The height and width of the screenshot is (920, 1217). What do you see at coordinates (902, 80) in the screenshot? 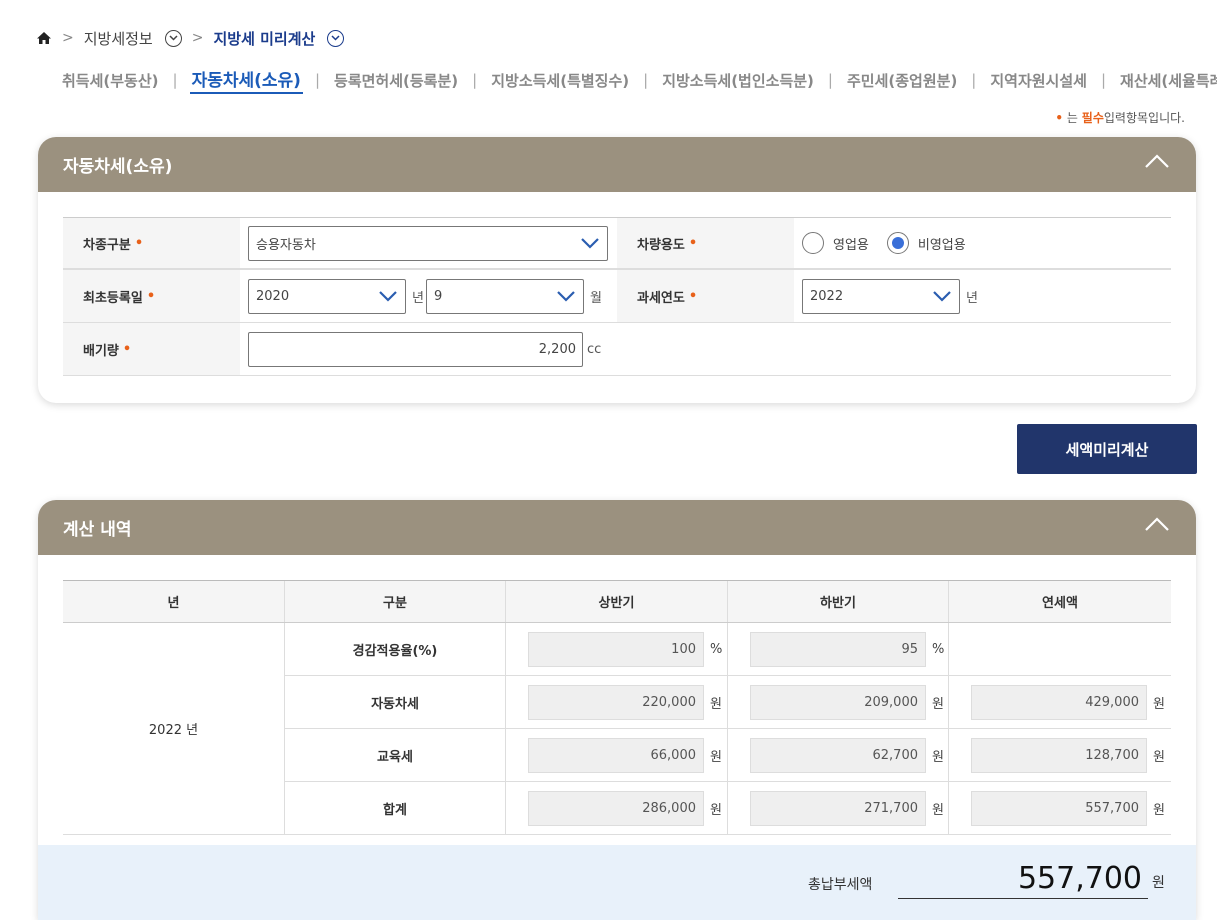
I see `tab-resident-tax: 주민세(종업원분)` at bounding box center [902, 80].